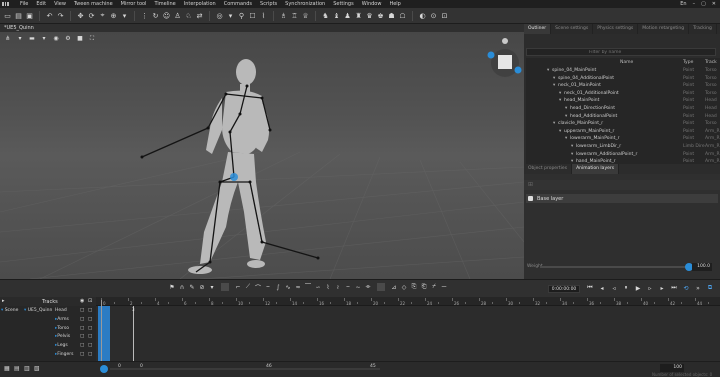 Image resolution: width=720 pixels, height=377 pixels. I want to click on smooth-icon: ∼, so click(358, 287).